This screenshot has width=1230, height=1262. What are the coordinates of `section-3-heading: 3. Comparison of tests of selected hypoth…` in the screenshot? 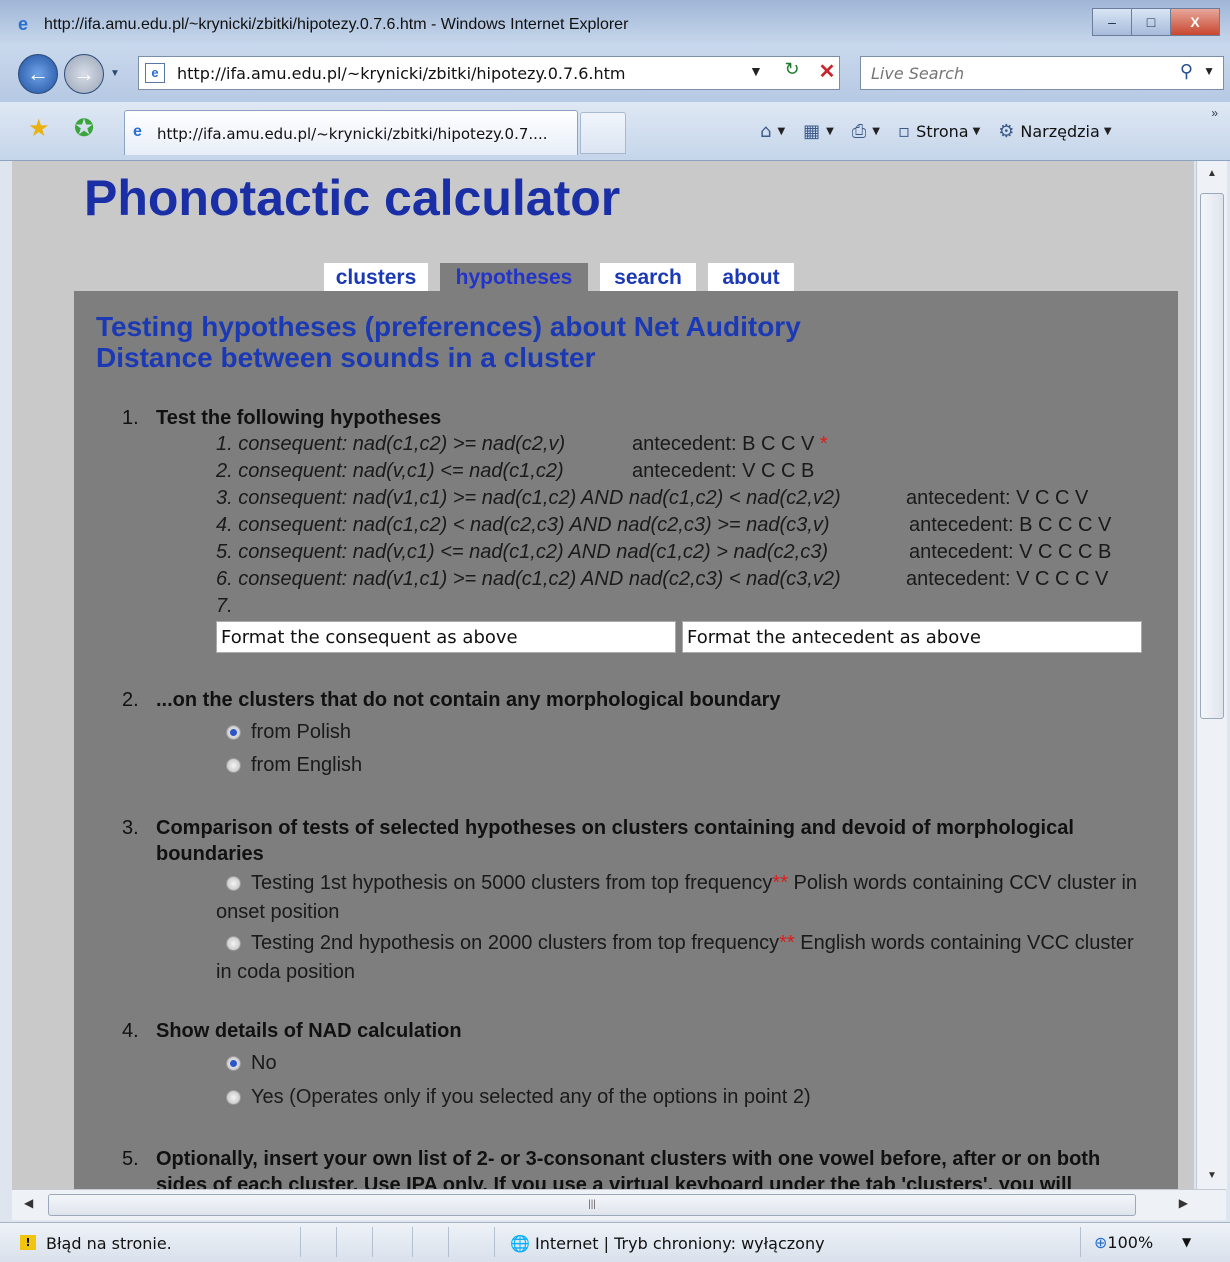 It's located at (598, 841).